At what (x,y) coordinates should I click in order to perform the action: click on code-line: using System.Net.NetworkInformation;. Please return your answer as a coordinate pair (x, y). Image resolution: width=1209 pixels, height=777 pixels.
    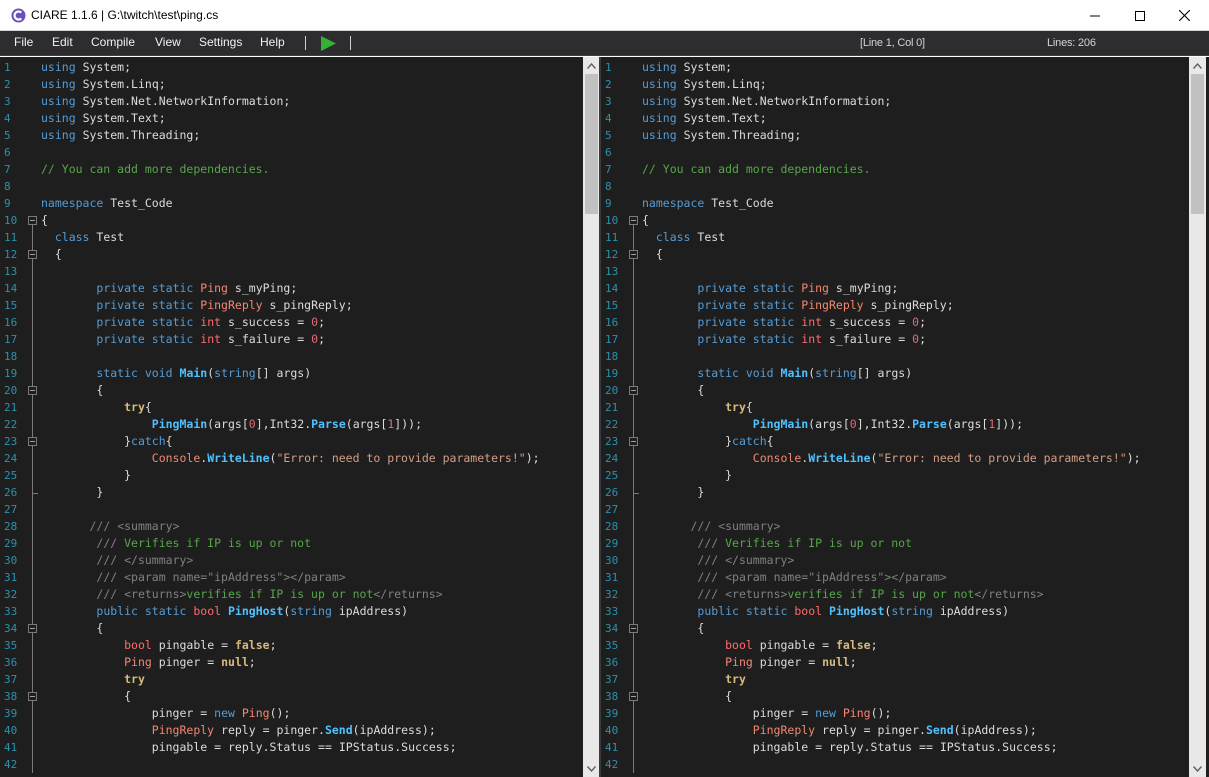
    Looking at the image, I should click on (766, 101).